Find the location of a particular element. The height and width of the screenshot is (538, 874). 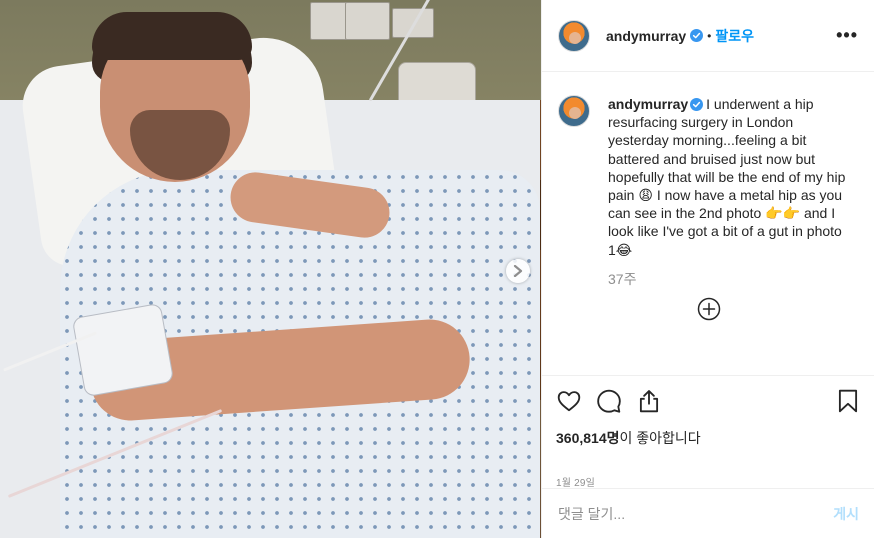

post-actions: 360,814명이 좋아합니다 1월 29일 is located at coordinates (708, 432).